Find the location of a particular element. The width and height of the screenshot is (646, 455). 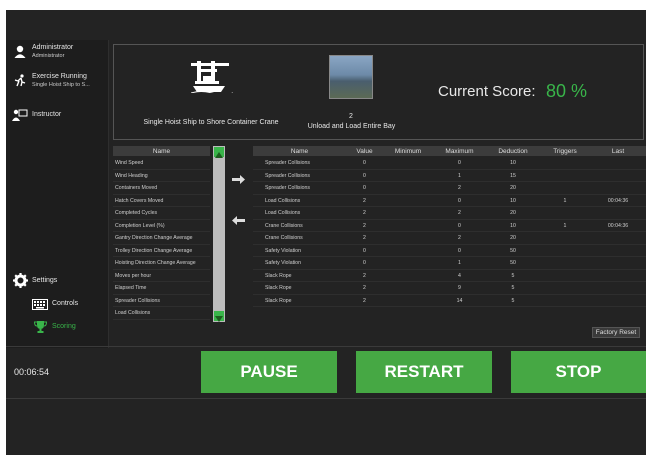

scoring-row: Spreader Collisions 0 2 20 is located at coordinates (449, 188).